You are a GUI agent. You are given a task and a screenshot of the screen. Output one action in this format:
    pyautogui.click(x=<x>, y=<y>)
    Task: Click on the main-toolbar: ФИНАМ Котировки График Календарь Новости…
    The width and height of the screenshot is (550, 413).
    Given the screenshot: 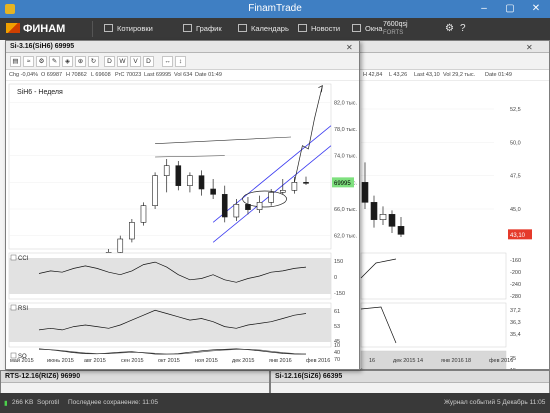 What is the action you would take?
    pyautogui.click(x=275, y=29)
    